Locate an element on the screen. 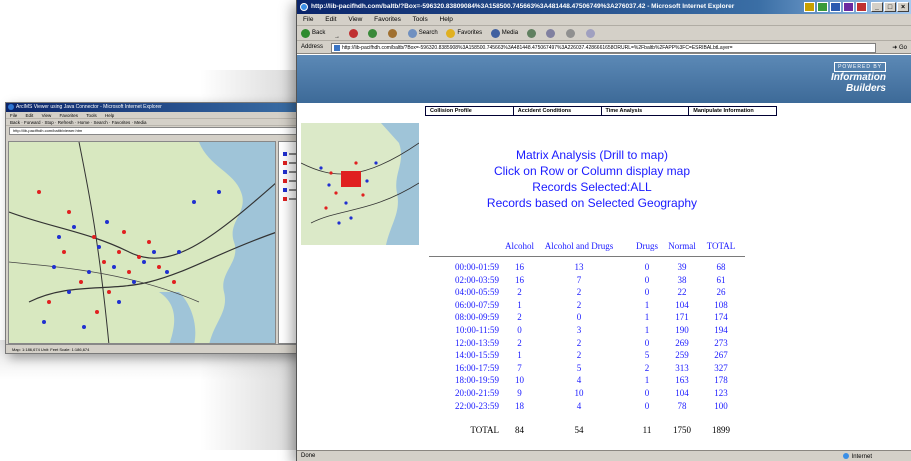 This screenshot has width=911, height=461. table-row: 04:00-05:59 2 2 0 22 26 is located at coordinates (592, 292).